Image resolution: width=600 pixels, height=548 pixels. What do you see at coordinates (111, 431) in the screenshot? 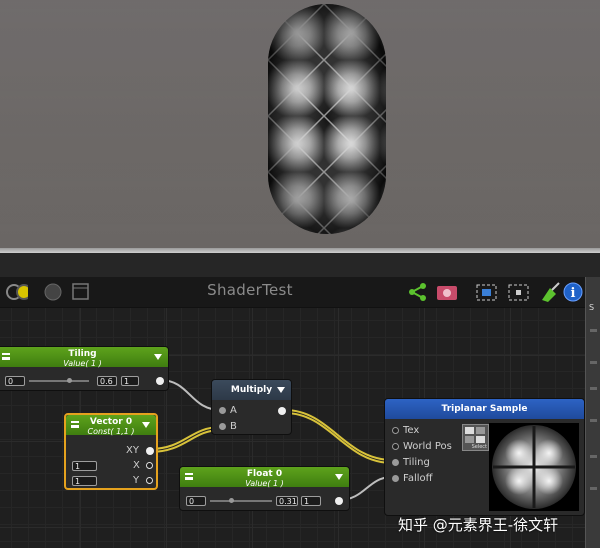
I see `node-subtitle: Const( 1,1 )` at bounding box center [111, 431].